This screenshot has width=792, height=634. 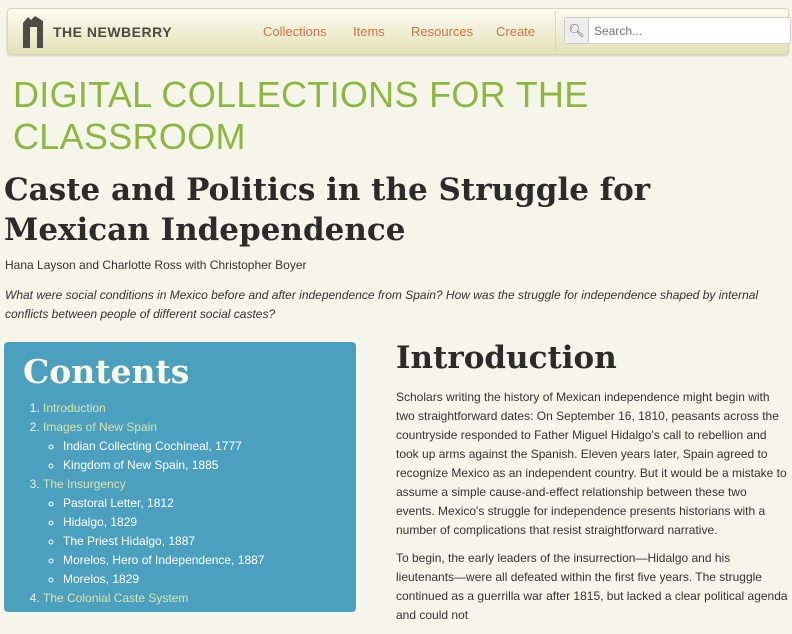 What do you see at coordinates (209, 446) in the screenshot?
I see `contents-subitem: Indian Collecting Cochineal, 1777` at bounding box center [209, 446].